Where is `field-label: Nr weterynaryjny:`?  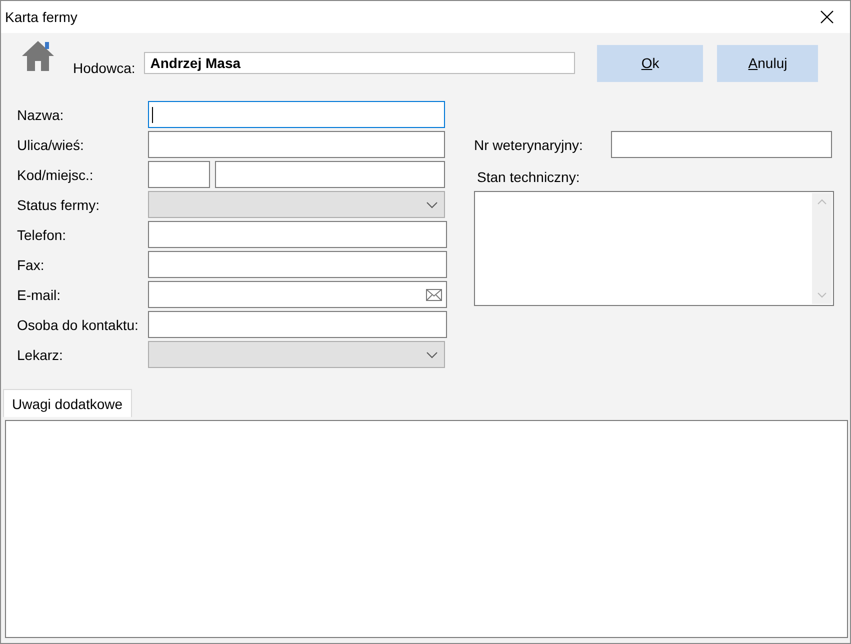
field-label: Nr weterynaryjny: is located at coordinates (529, 144).